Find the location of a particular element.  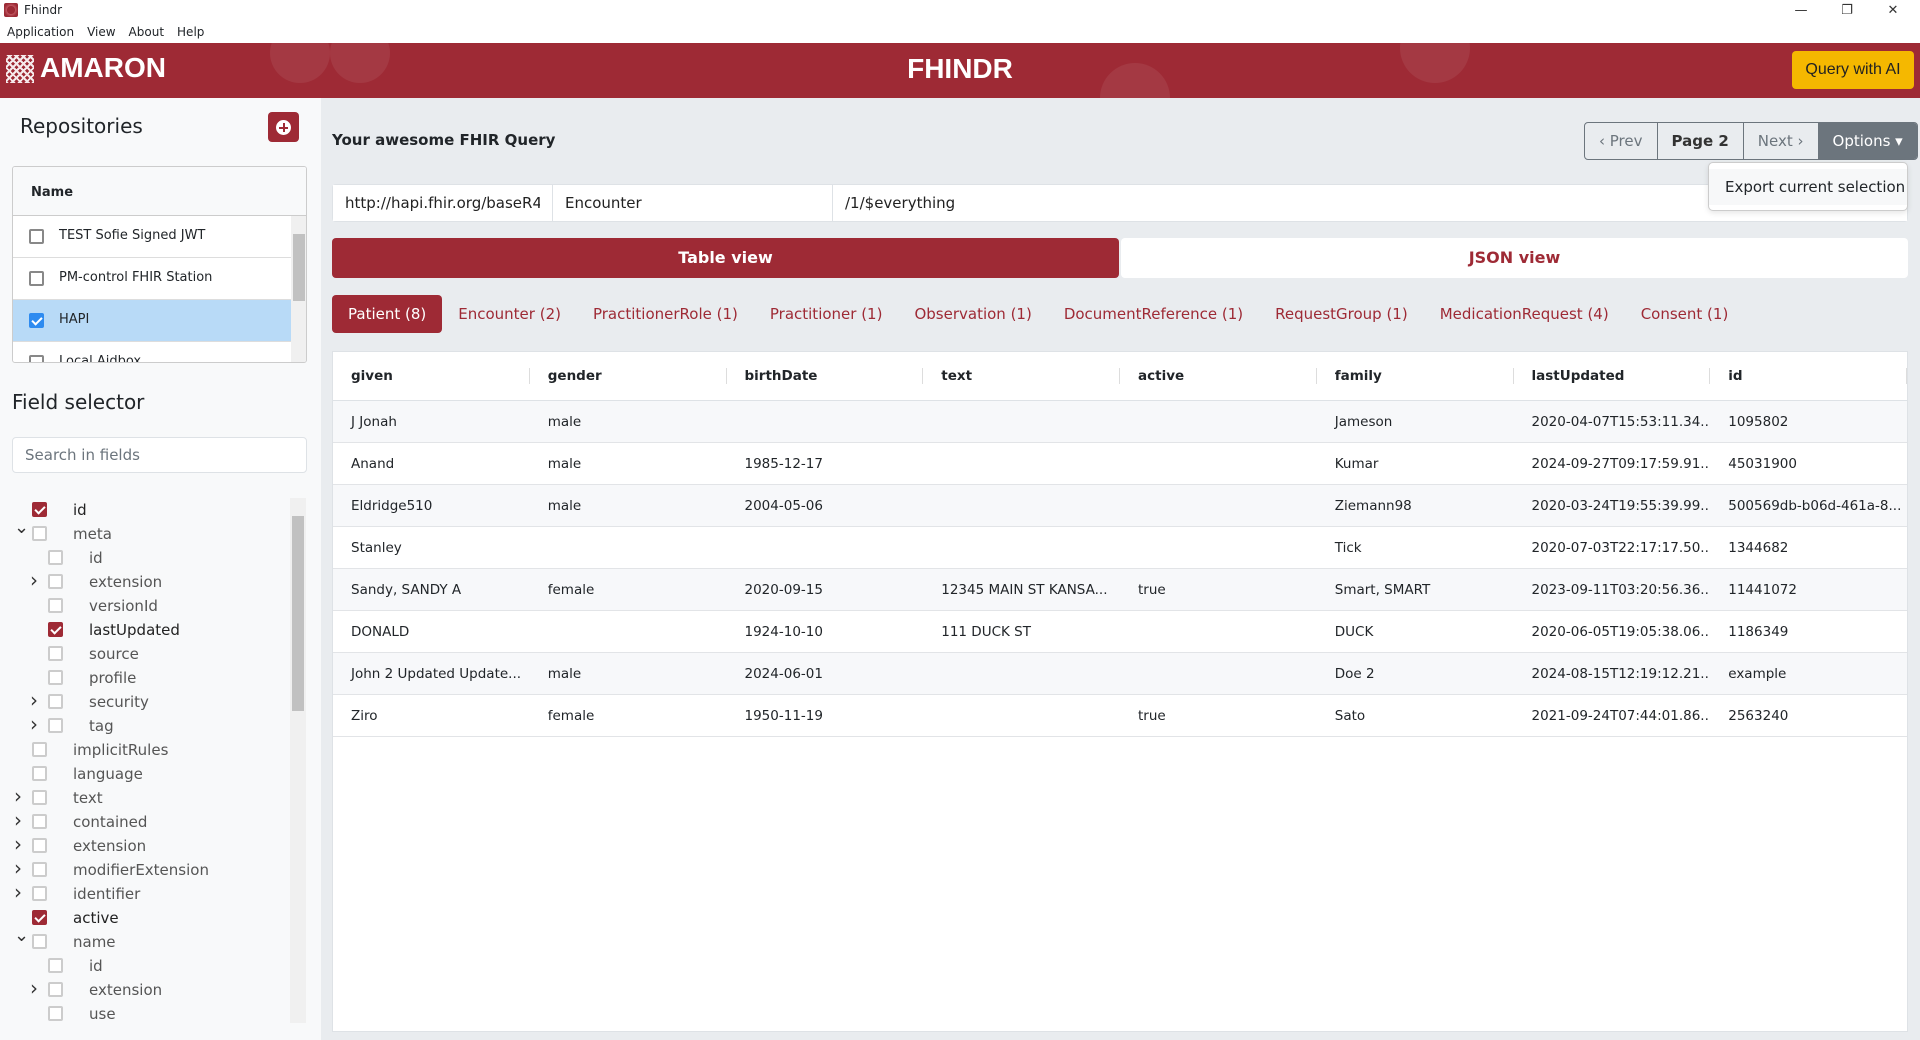

tab-resource: Encounter (2) is located at coordinates (509, 314).